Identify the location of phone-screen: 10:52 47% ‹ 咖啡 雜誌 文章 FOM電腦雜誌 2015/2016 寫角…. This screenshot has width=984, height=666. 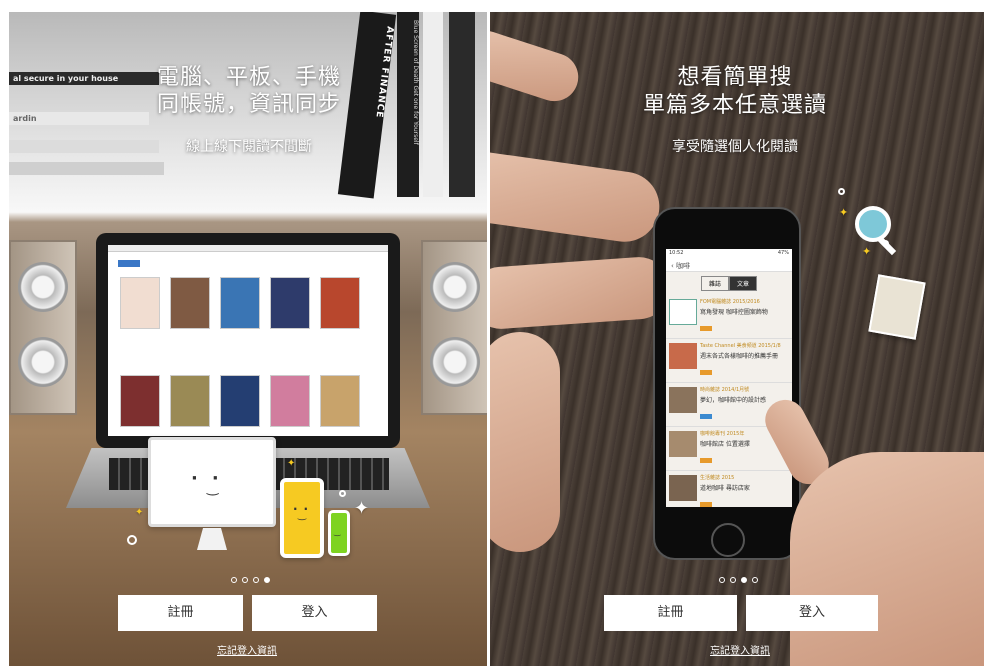
(729, 378).